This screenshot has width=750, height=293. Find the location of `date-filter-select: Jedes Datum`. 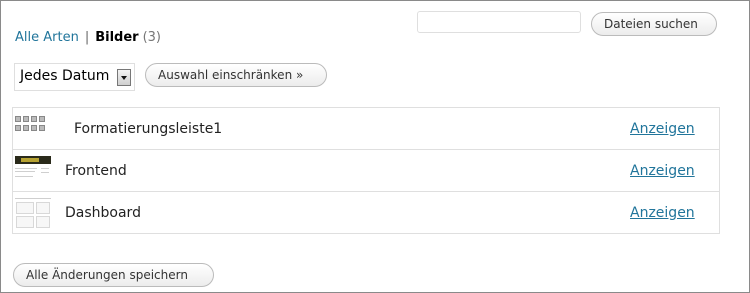

date-filter-select: Jedes Datum is located at coordinates (74, 77).